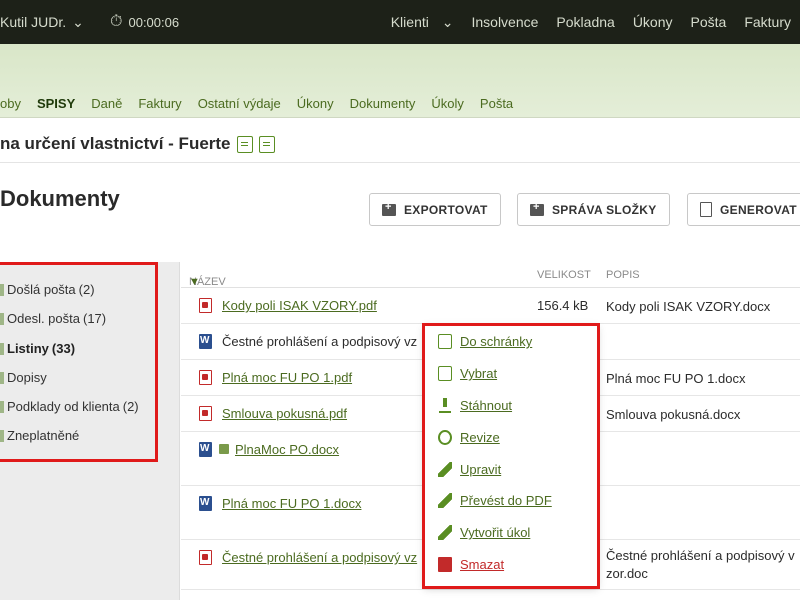 The width and height of the screenshot is (800, 600). I want to click on file-description: Čestné prohlášení a podpisový v zor.doc, so click(700, 564).